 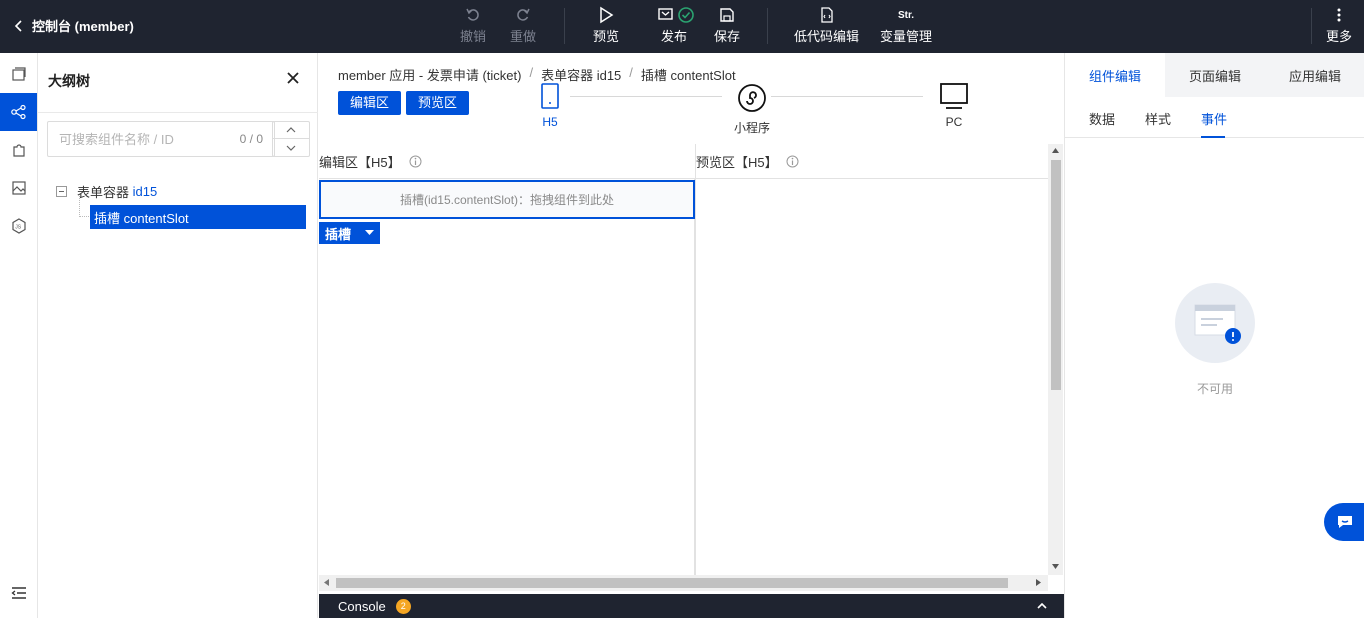 I want to click on edit-pane-header: 编辑区【H5】, so click(x=370, y=161).